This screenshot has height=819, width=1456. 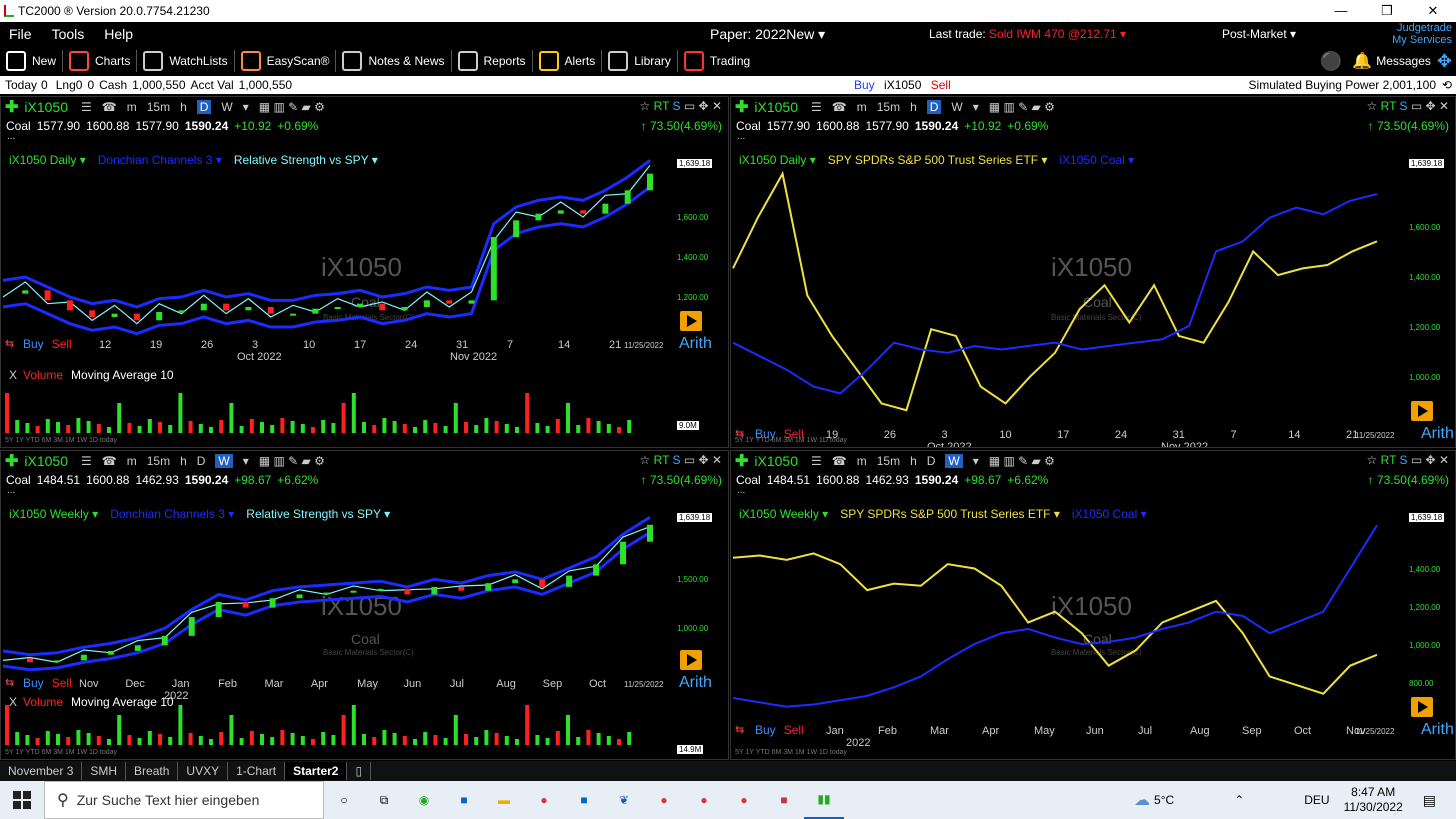 I want to click on my-services-link: My Services, so click(x=1422, y=40).